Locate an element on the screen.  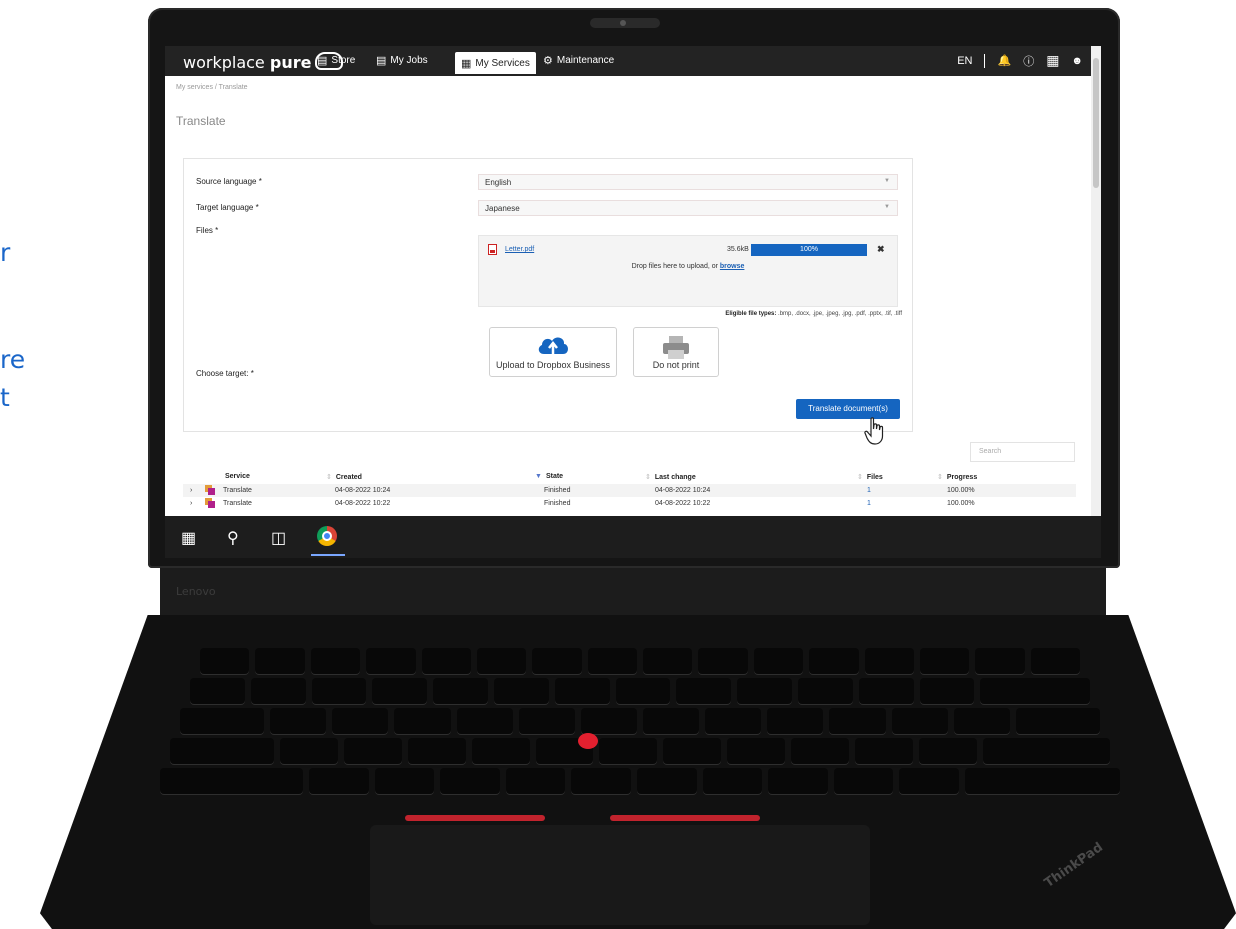
active-app-indicator is located at coordinates (328, 555).